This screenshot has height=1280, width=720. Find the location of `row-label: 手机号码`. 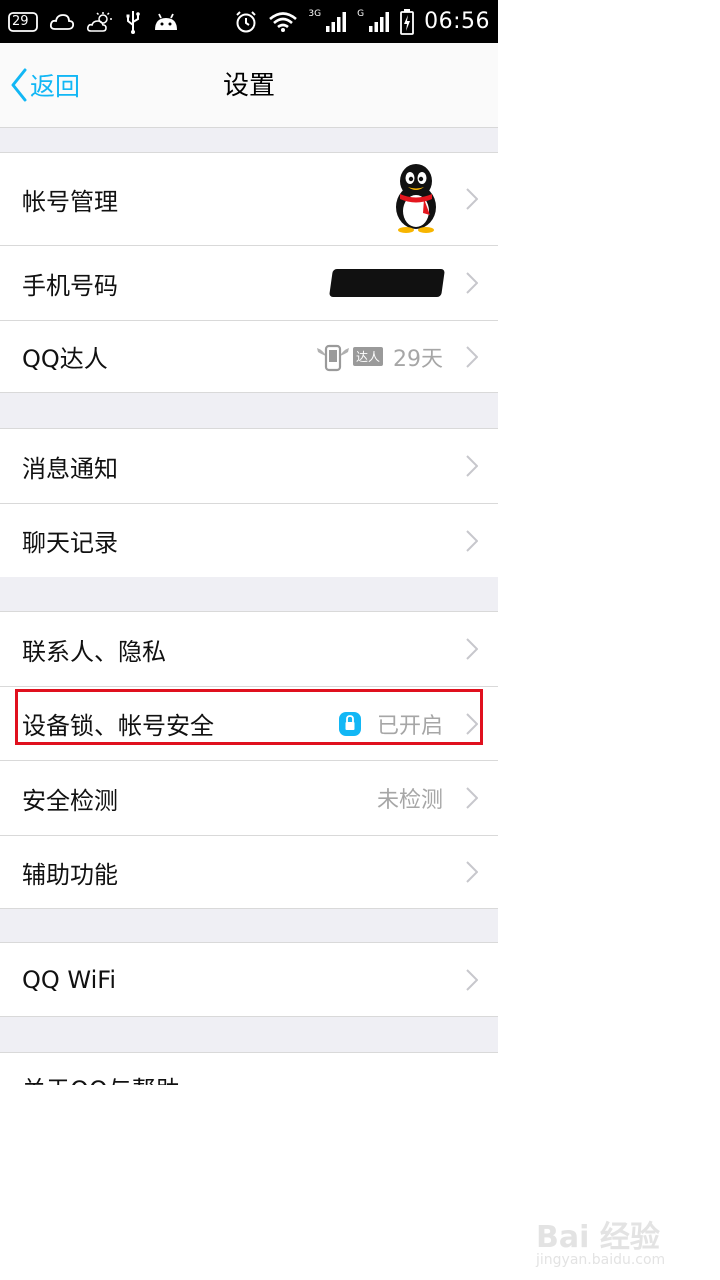

row-label: 手机号码 is located at coordinates (70, 285).